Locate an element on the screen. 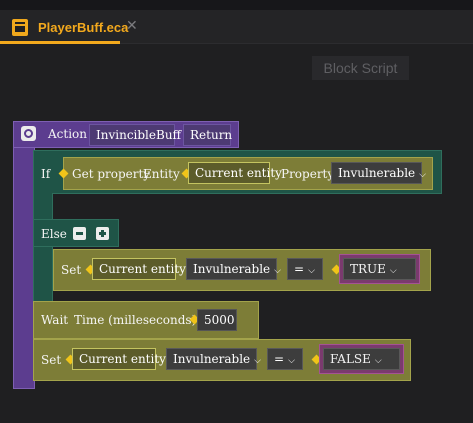  script-file-icon is located at coordinates (20, 27).